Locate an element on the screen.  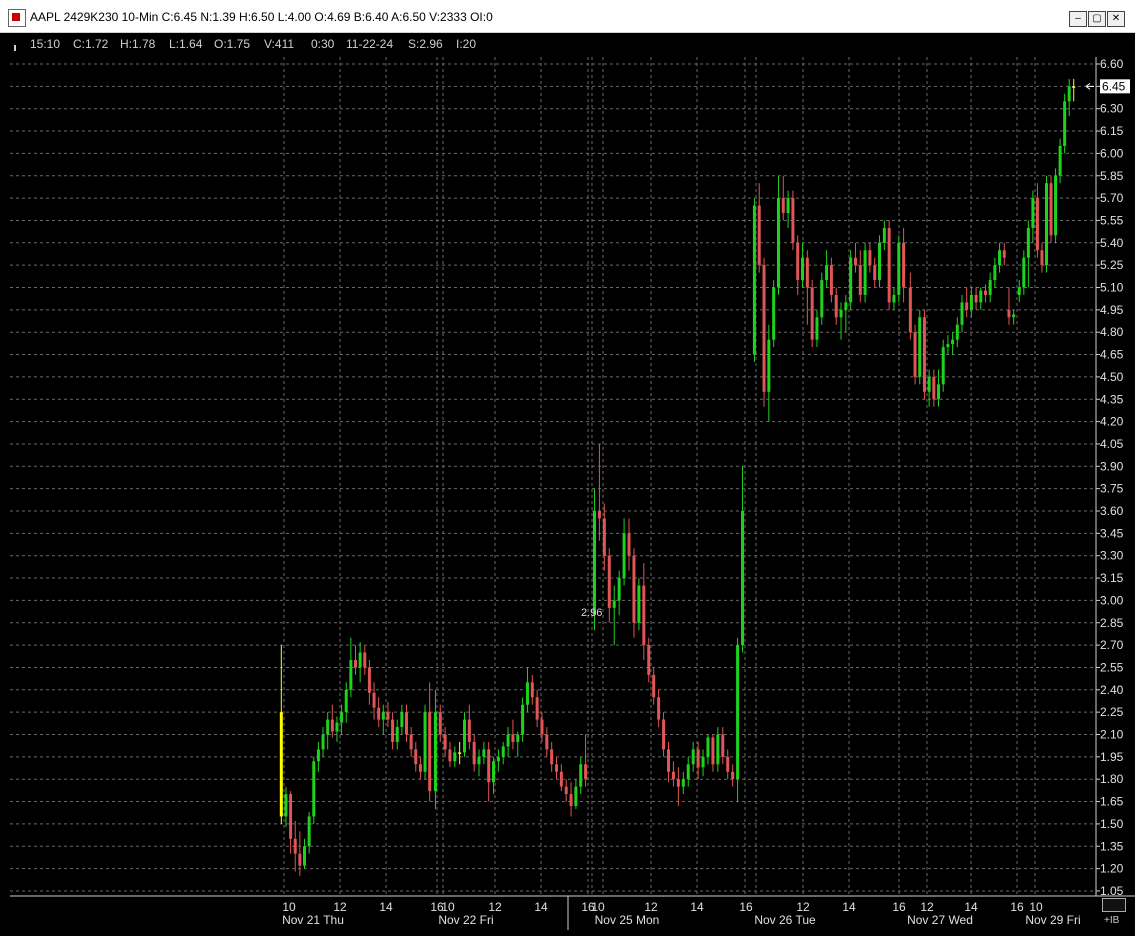
y-tick-label: 4.05 is located at coordinates (1112, 444).